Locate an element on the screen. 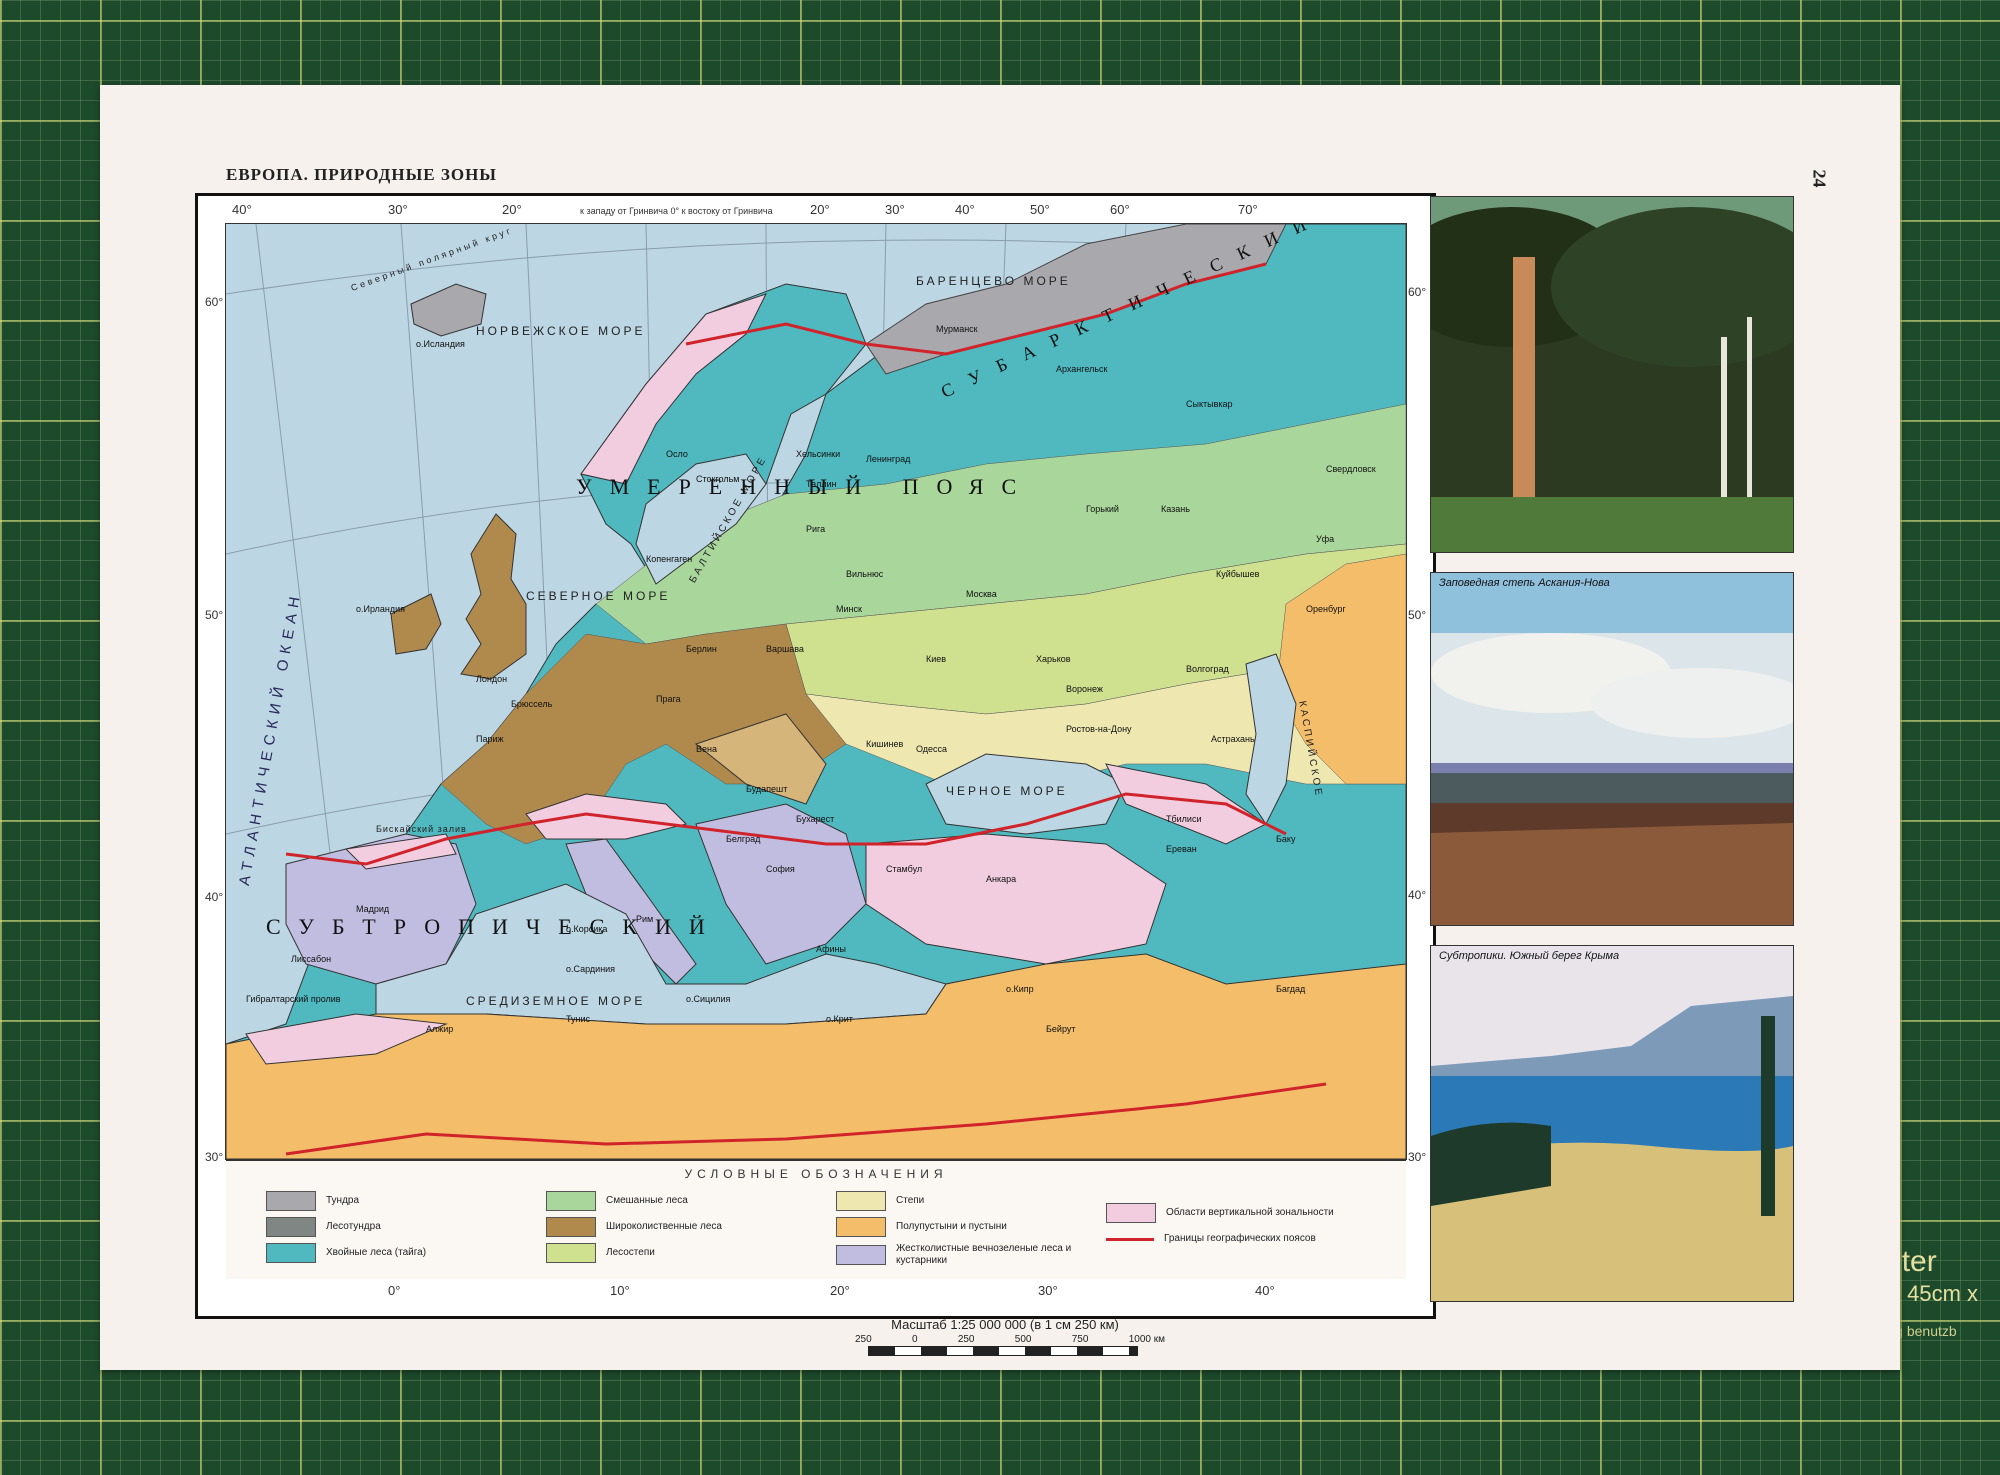 This screenshot has width=2000, height=1475. city-label: Ереван is located at coordinates (1181, 849).